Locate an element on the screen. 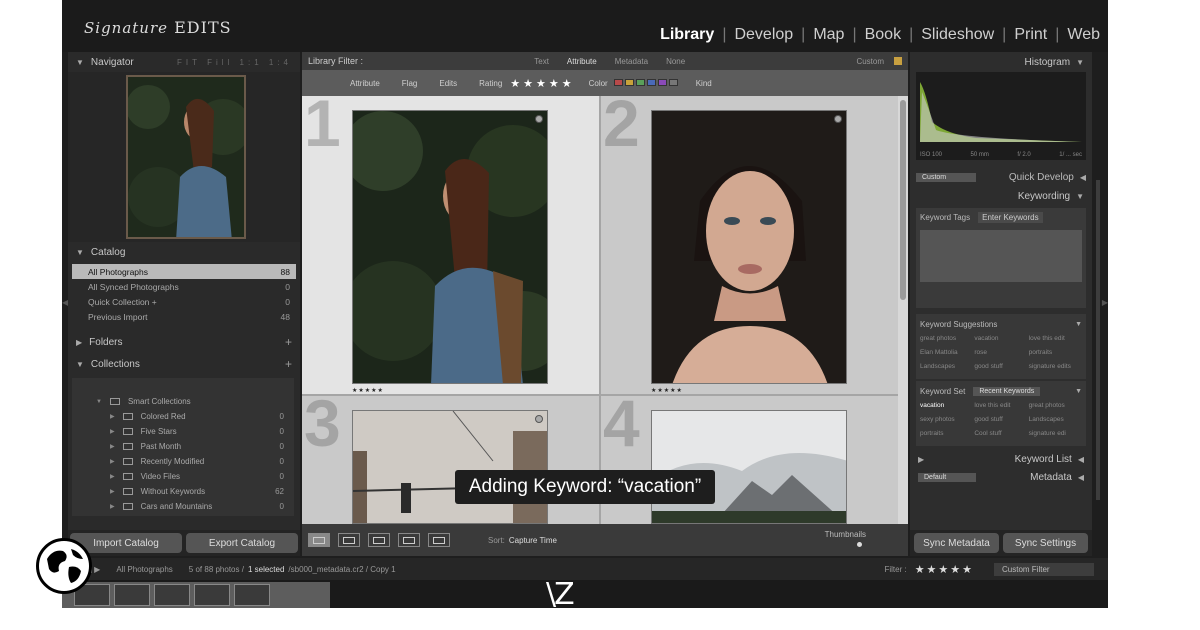 Image resolution: width=1200 pixels, height=630 pixels. keyword-suggestion: signature edits is located at coordinates (1055, 366).